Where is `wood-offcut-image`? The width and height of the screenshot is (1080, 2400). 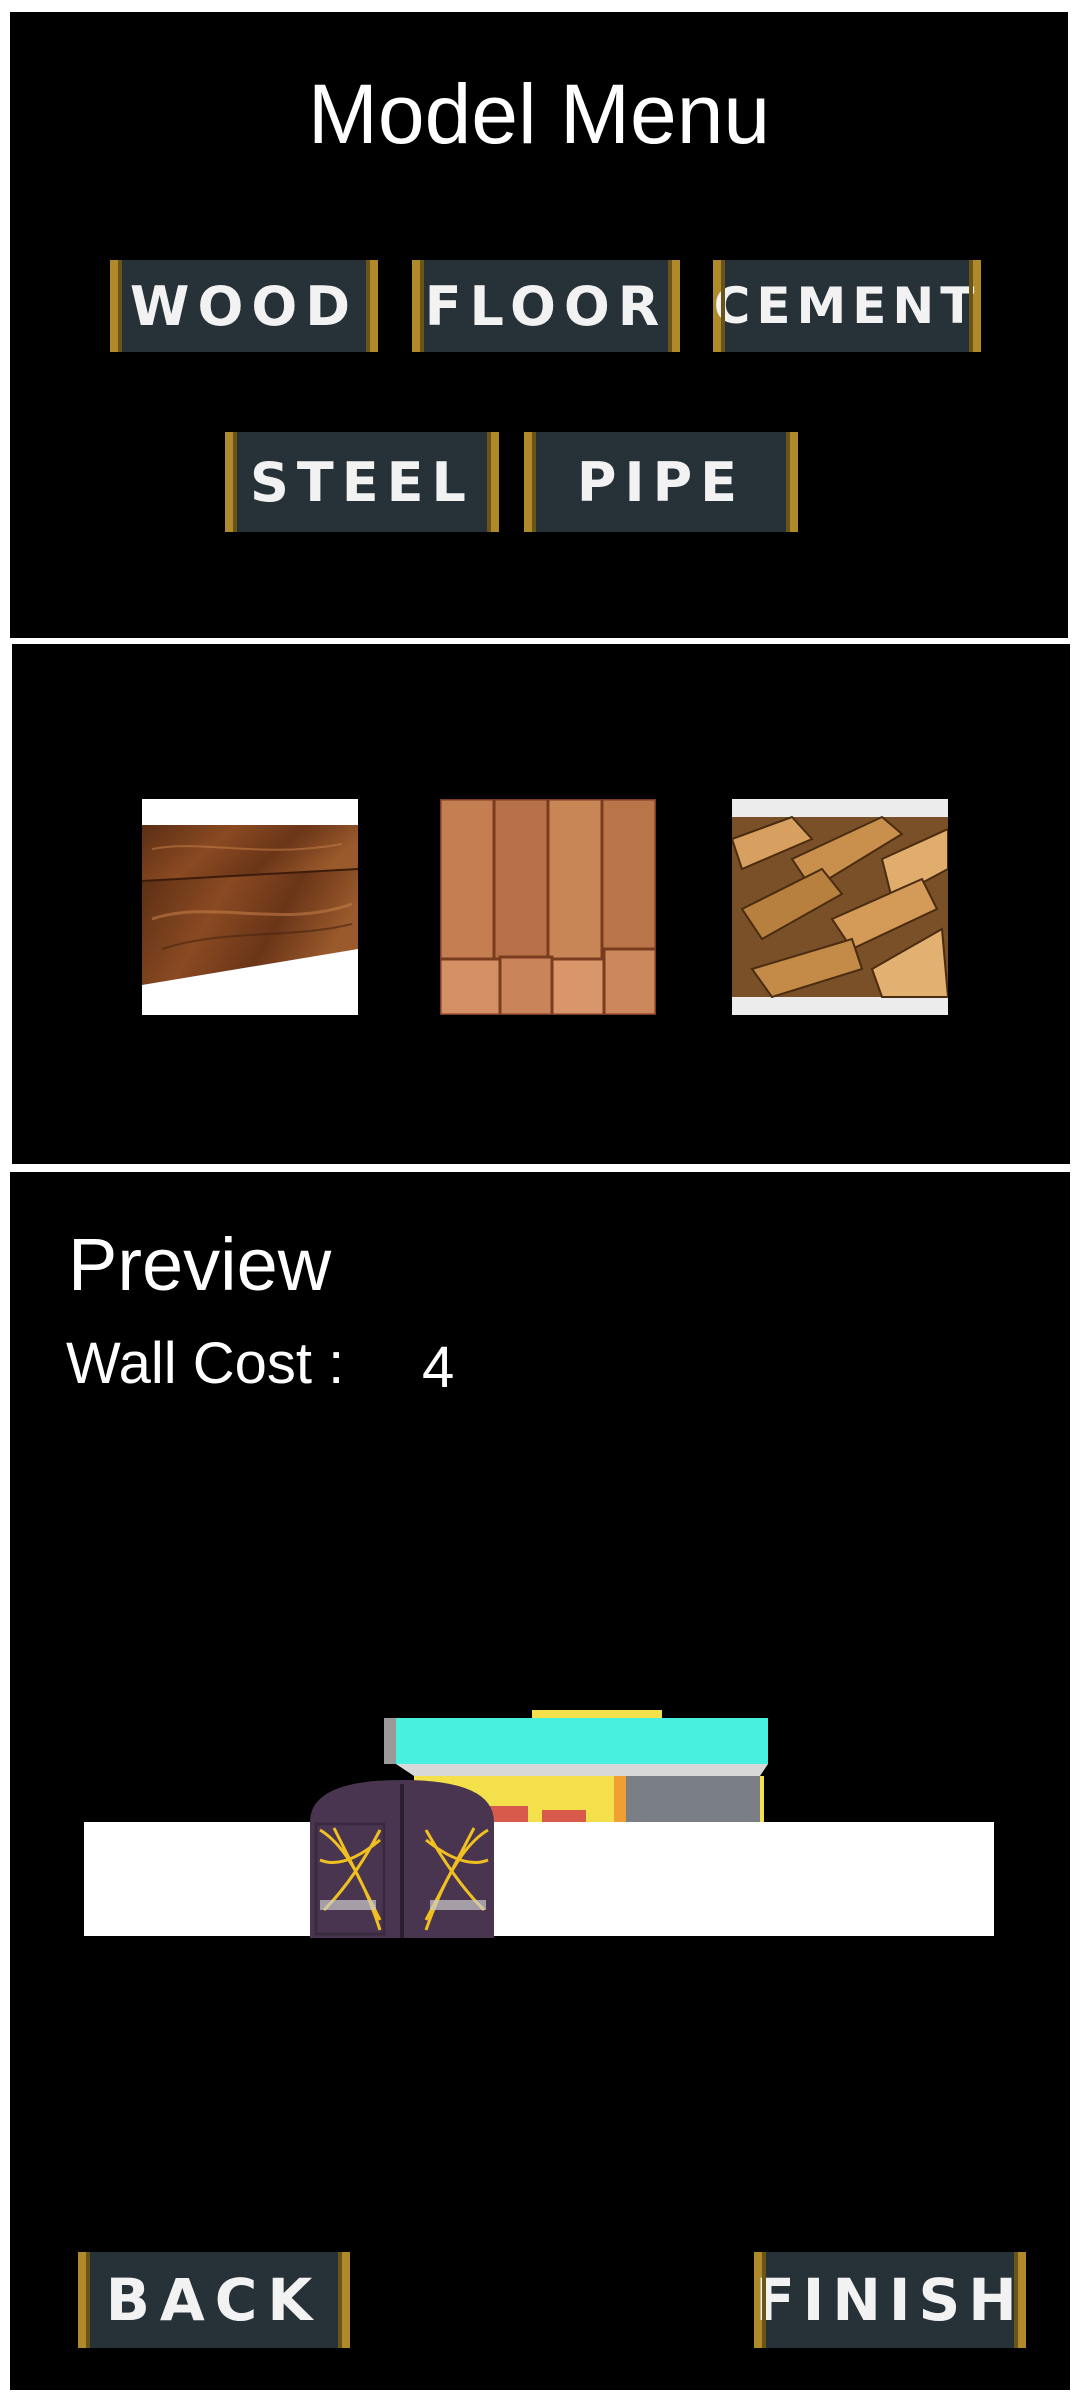
wood-offcut-image is located at coordinates (840, 907).